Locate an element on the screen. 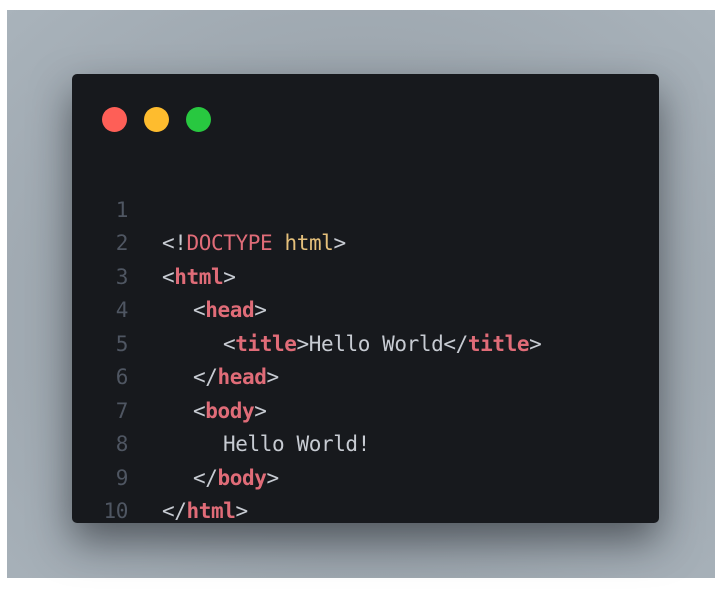 The image size is (715, 596). code-line: 3 <head> is located at coordinates (365, 275).